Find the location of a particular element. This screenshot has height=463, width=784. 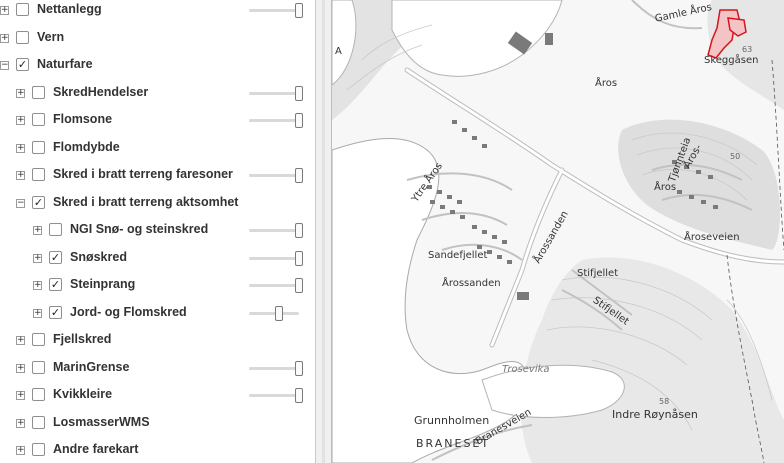

layer-row: − ✓ Skred i bratt terreng aktsomhet is located at coordinates (157, 205).